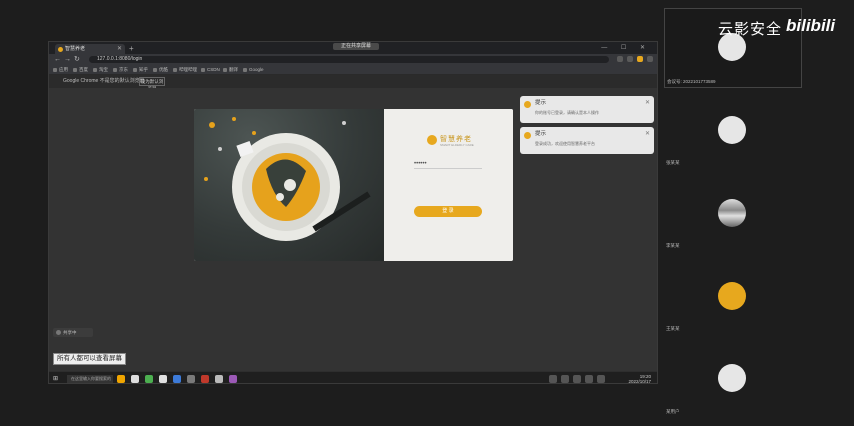 The image size is (854, 426). Describe the element at coordinates (100, 70) in the screenshot. I see `bookmark-item: 淘宝` at that location.